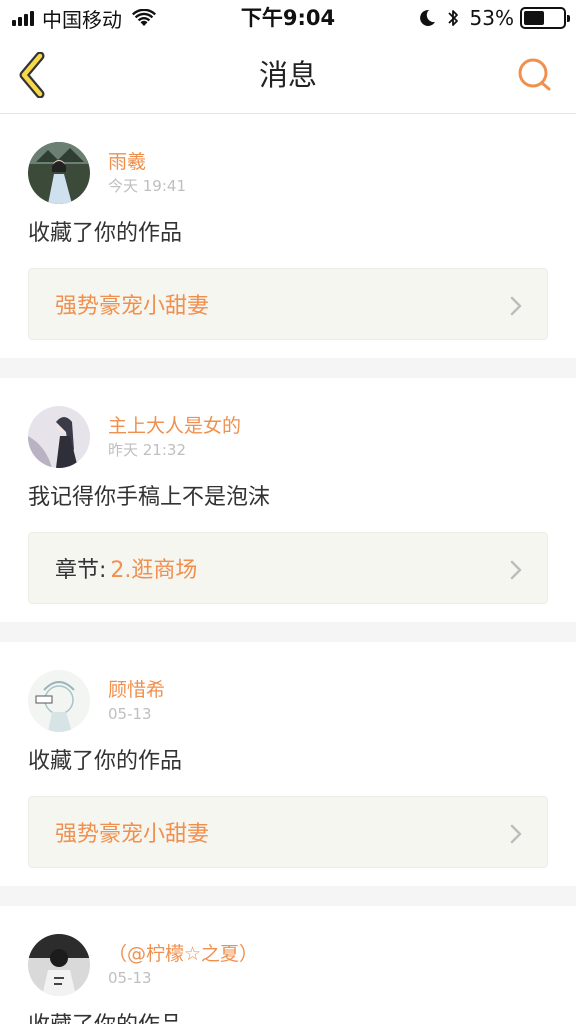  I want to click on battery-icon, so click(545, 18).